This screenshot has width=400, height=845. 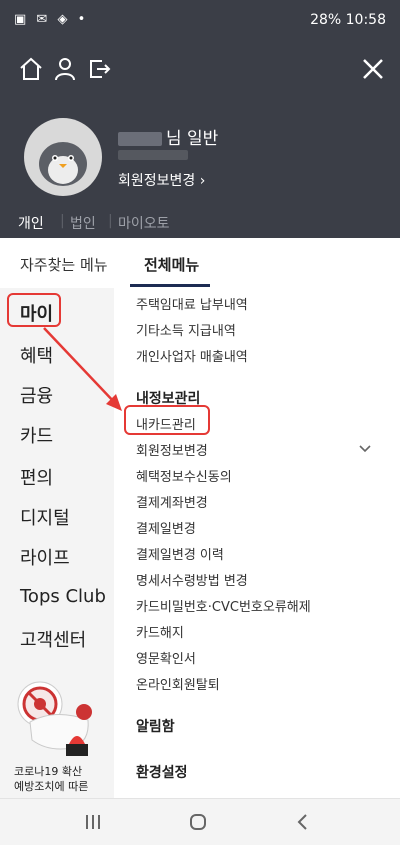 I want to click on section-settings: 환경설정, so click(x=162, y=772).